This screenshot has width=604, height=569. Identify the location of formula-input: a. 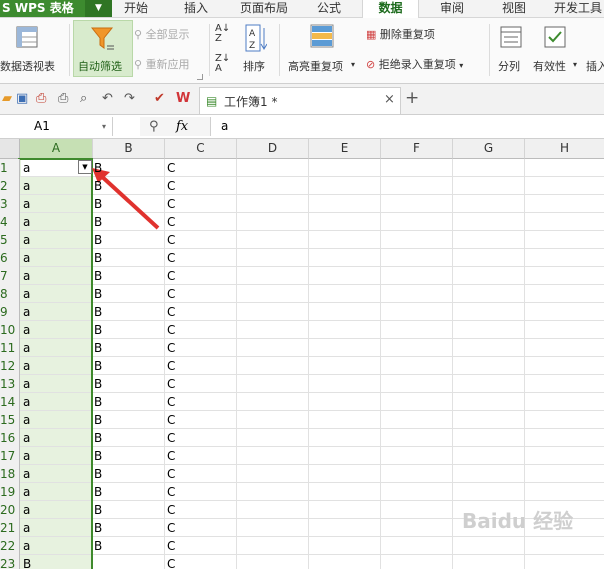
(224, 126).